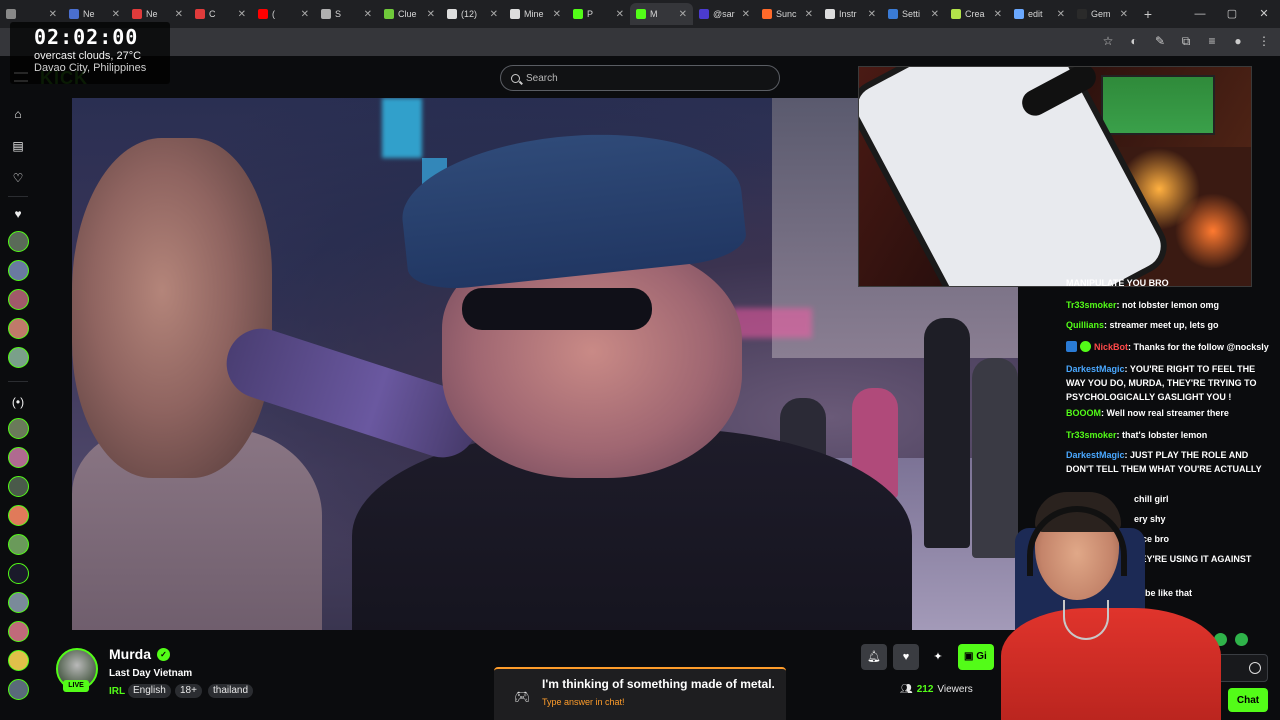 The height and width of the screenshot is (720, 1280). Describe the element at coordinates (1238, 41) in the screenshot. I see `profile-avatar: ●` at that location.